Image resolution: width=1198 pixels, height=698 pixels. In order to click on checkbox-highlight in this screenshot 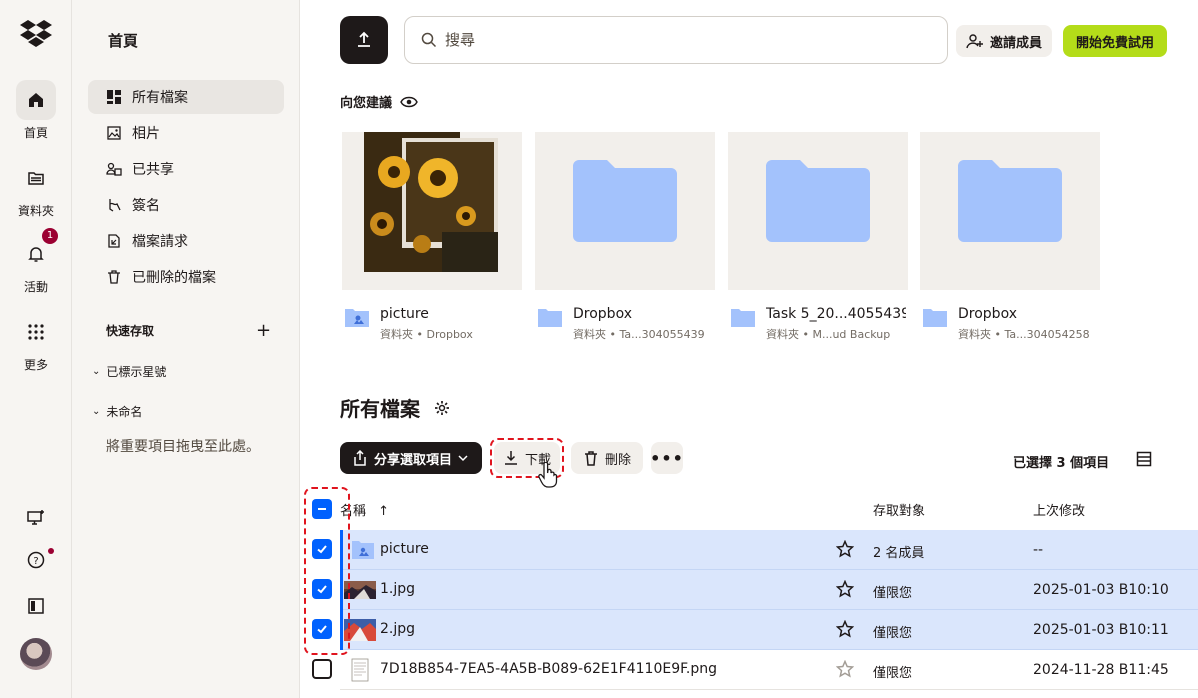, I will do `click(327, 571)`.